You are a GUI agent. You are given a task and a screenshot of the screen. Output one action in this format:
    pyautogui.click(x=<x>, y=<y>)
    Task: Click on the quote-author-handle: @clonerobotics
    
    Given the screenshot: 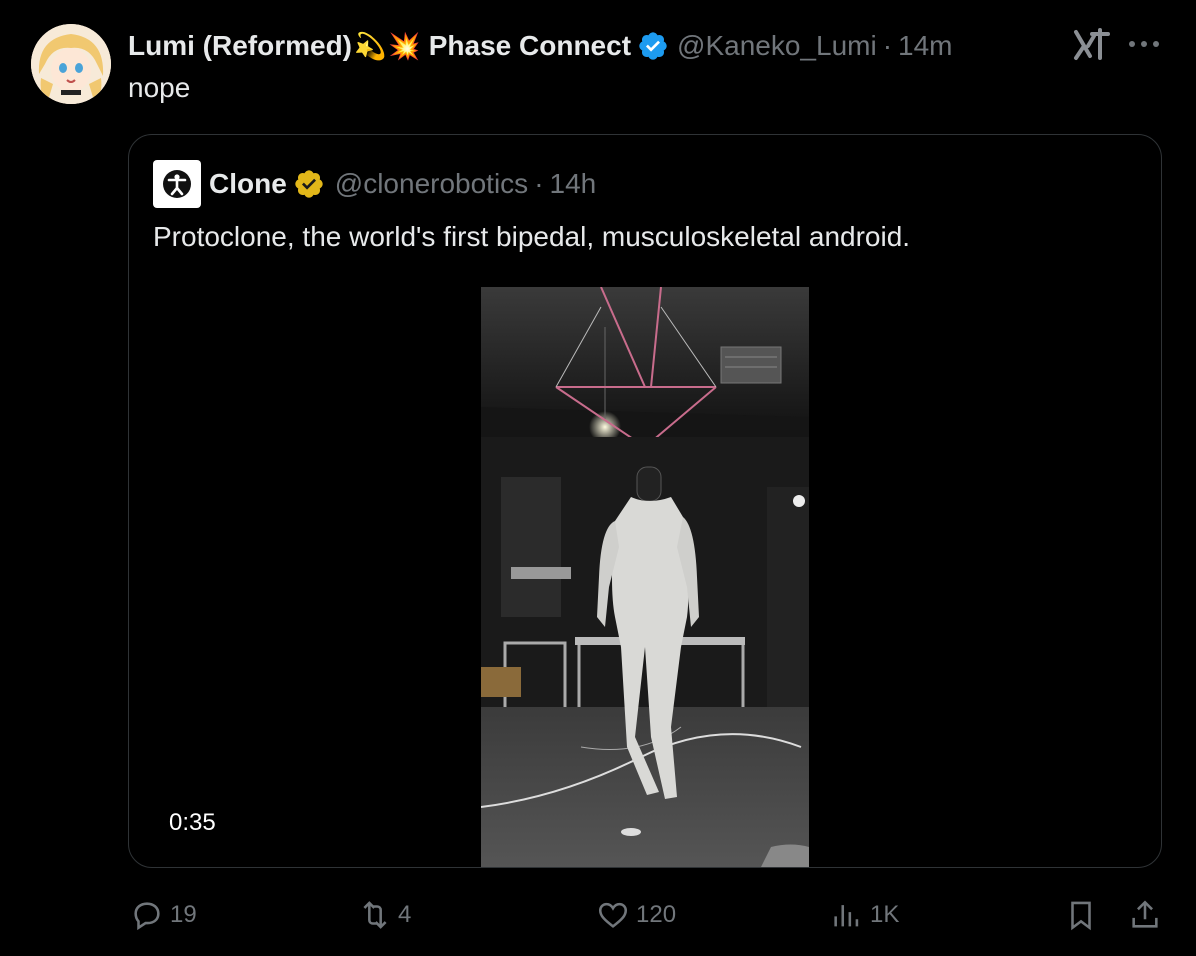 What is the action you would take?
    pyautogui.click(x=431, y=184)
    